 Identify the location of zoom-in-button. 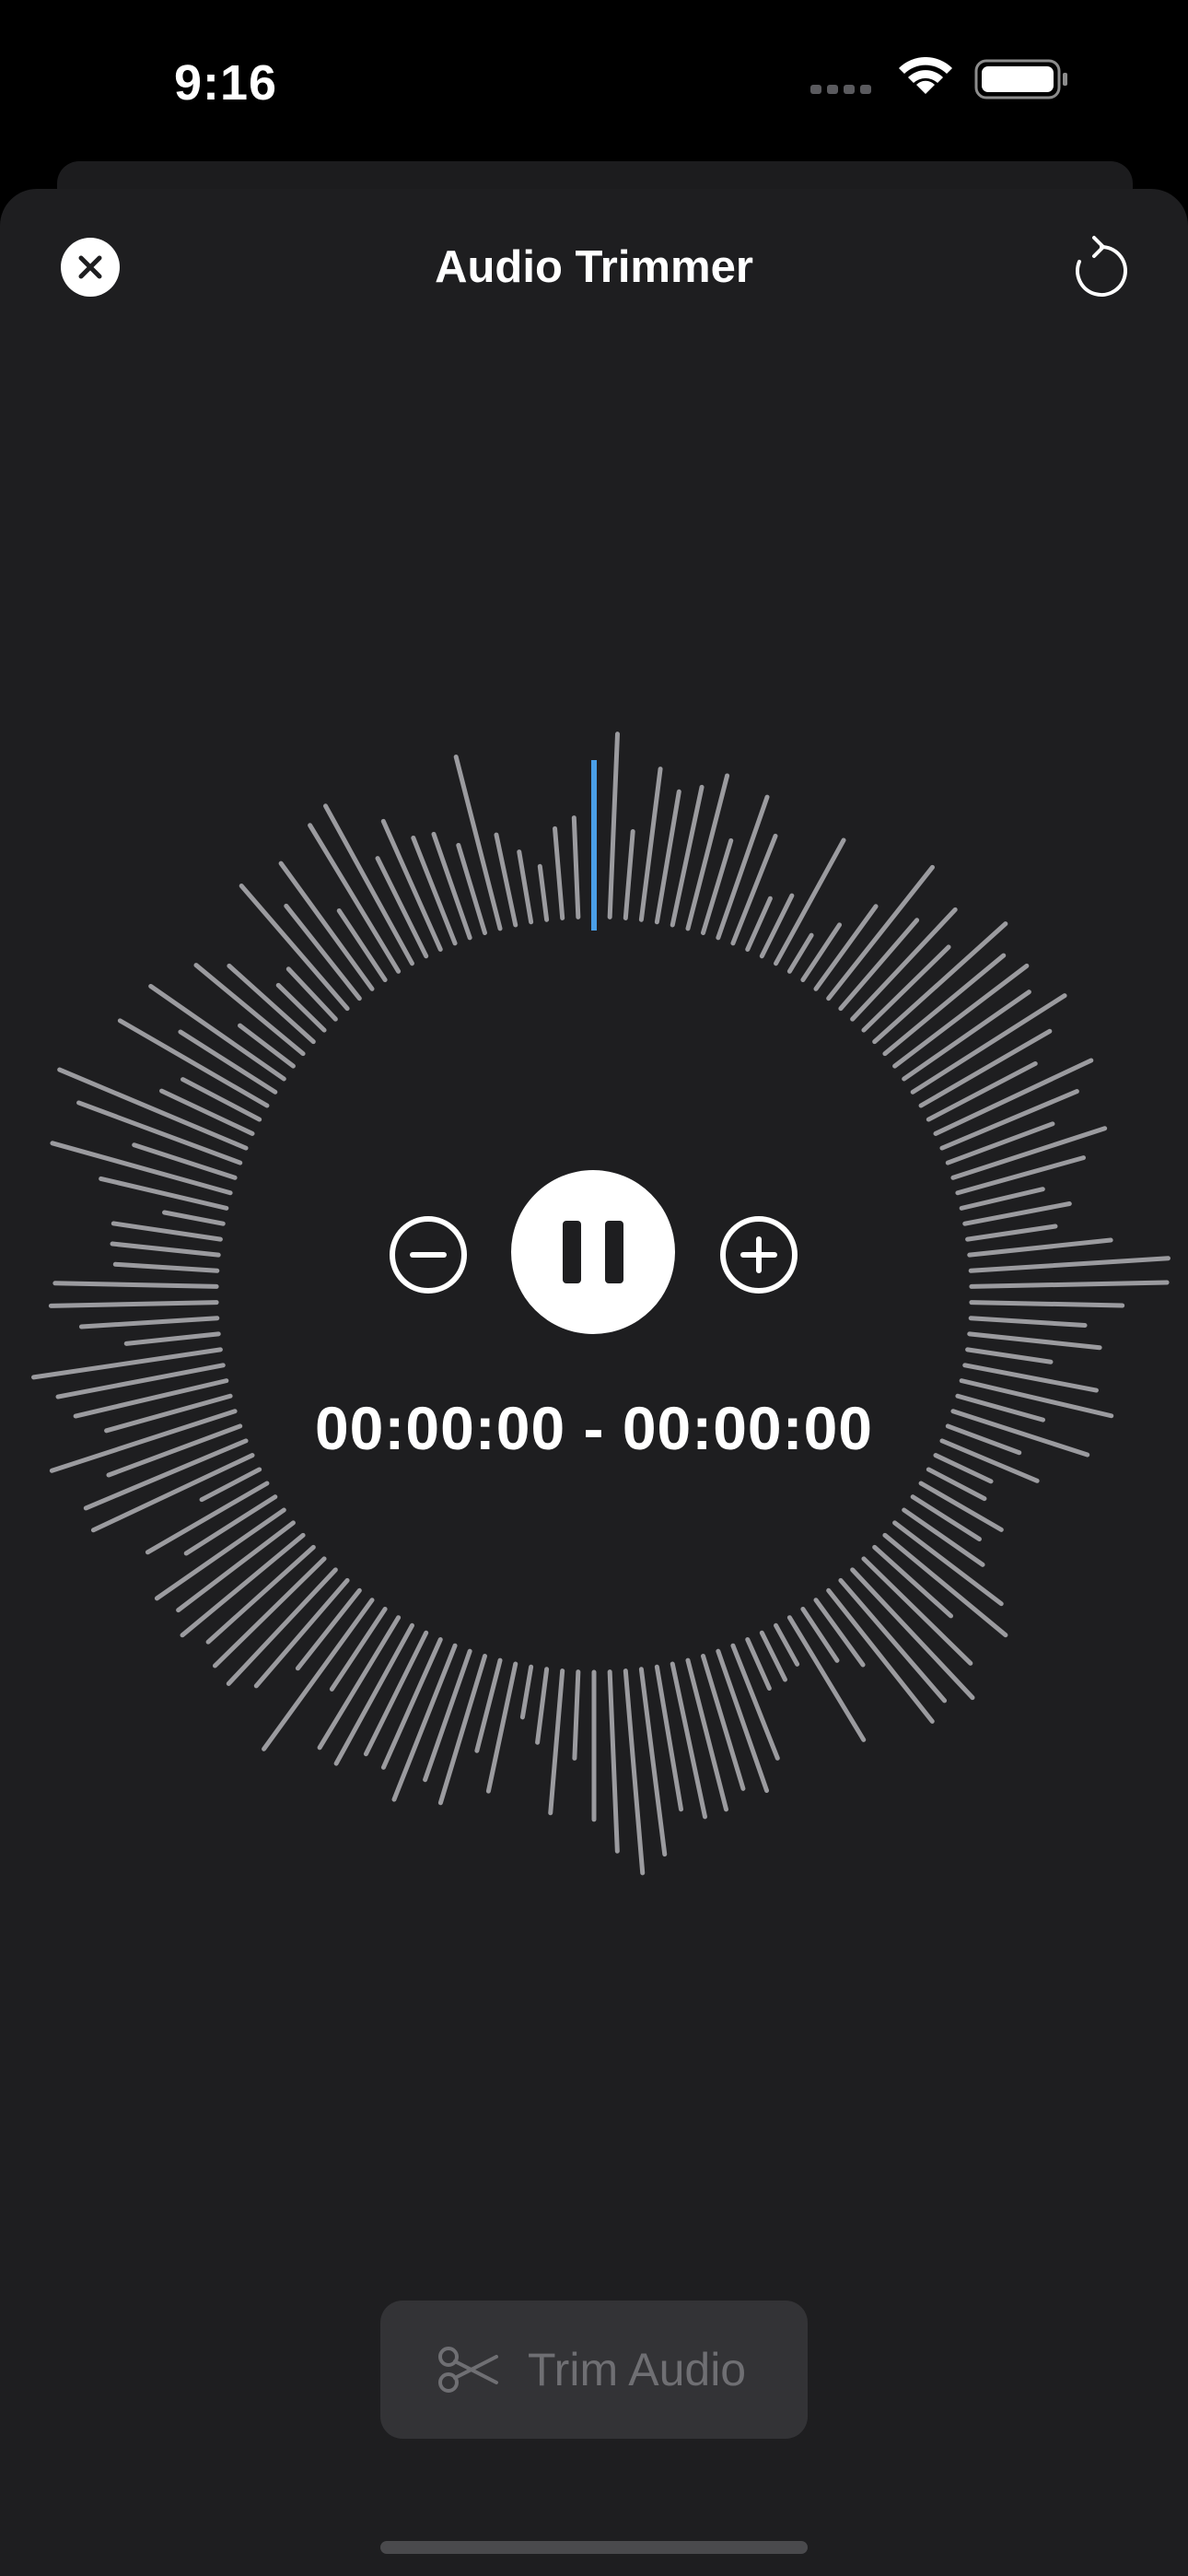
(758, 1254).